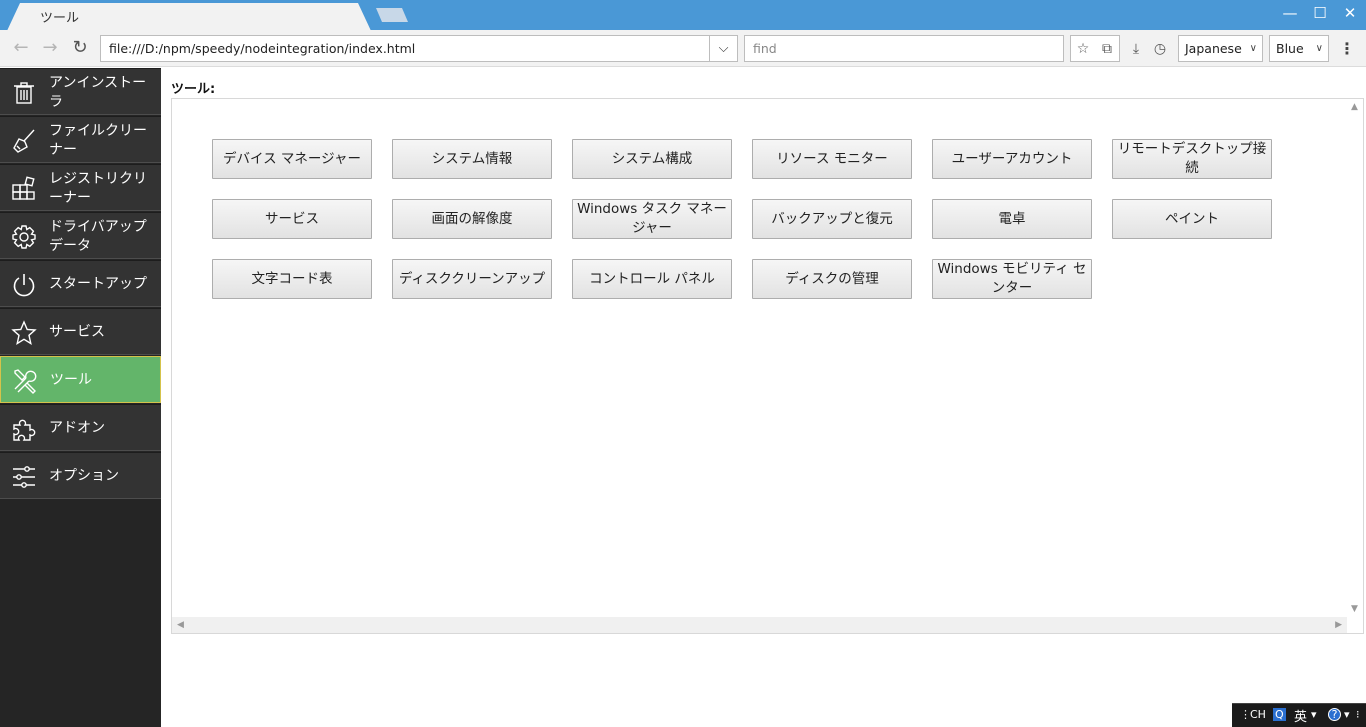 The height and width of the screenshot is (727, 1366). What do you see at coordinates (292, 219) in the screenshot?
I see `tool-button-services: サービス` at bounding box center [292, 219].